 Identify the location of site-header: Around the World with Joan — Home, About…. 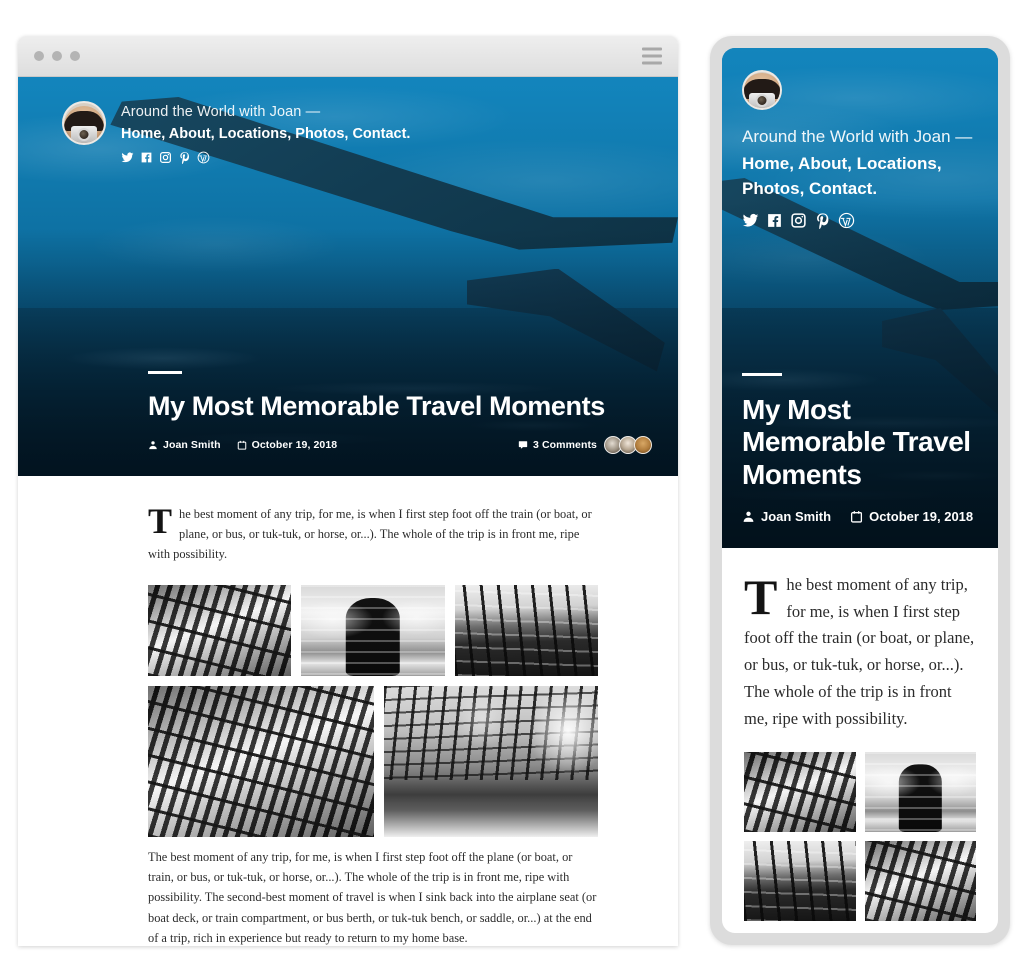
(348, 120).